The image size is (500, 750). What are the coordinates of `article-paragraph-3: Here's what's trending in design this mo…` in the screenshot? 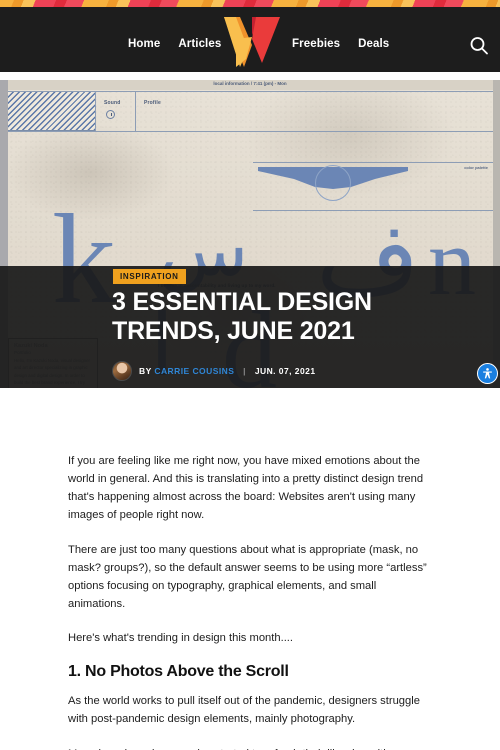 It's located at (181, 638).